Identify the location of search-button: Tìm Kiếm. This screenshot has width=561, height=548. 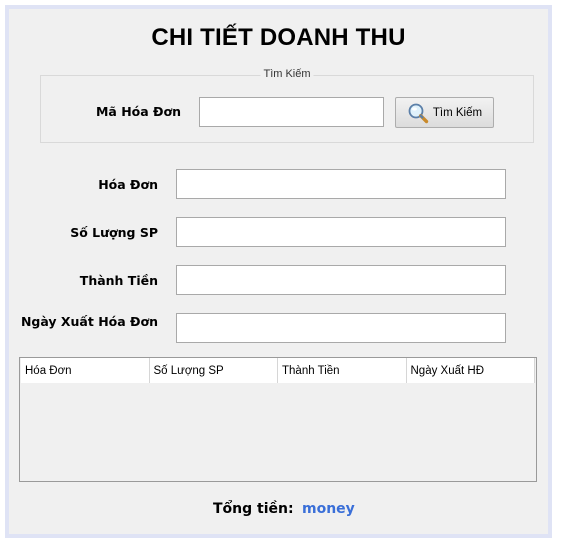
(444, 112).